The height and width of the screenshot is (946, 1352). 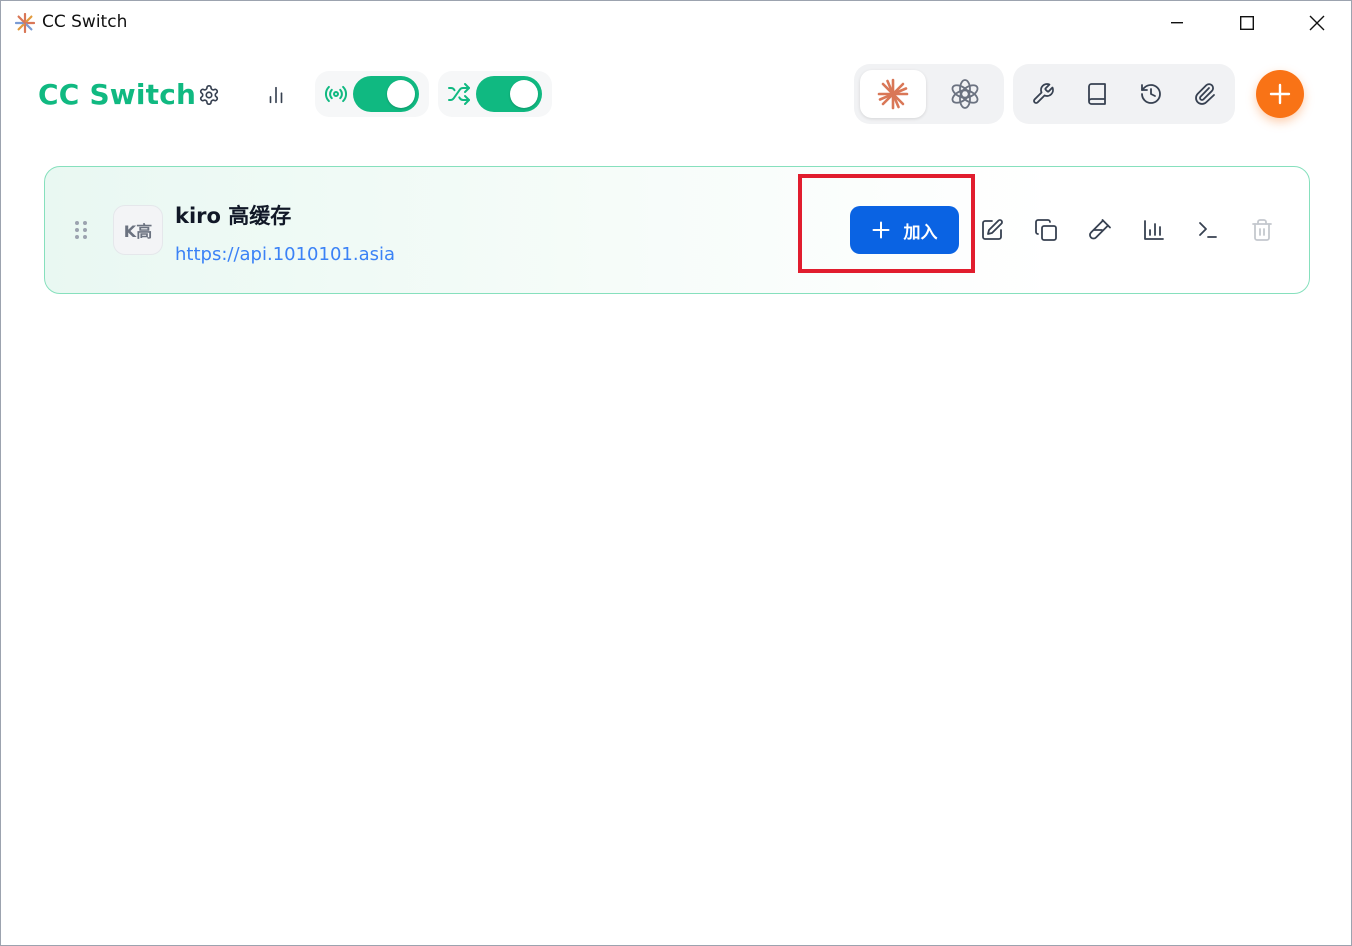 I want to click on window-title: CC Switch, so click(x=85, y=22).